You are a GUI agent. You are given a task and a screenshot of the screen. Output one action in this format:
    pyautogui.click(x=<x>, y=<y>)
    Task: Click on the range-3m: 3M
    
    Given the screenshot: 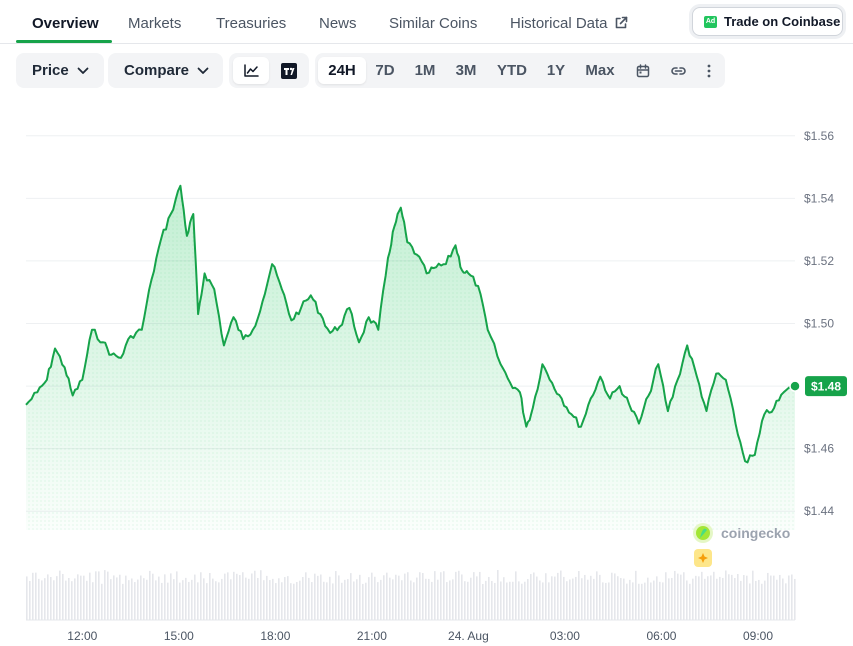 What is the action you would take?
    pyautogui.click(x=466, y=70)
    